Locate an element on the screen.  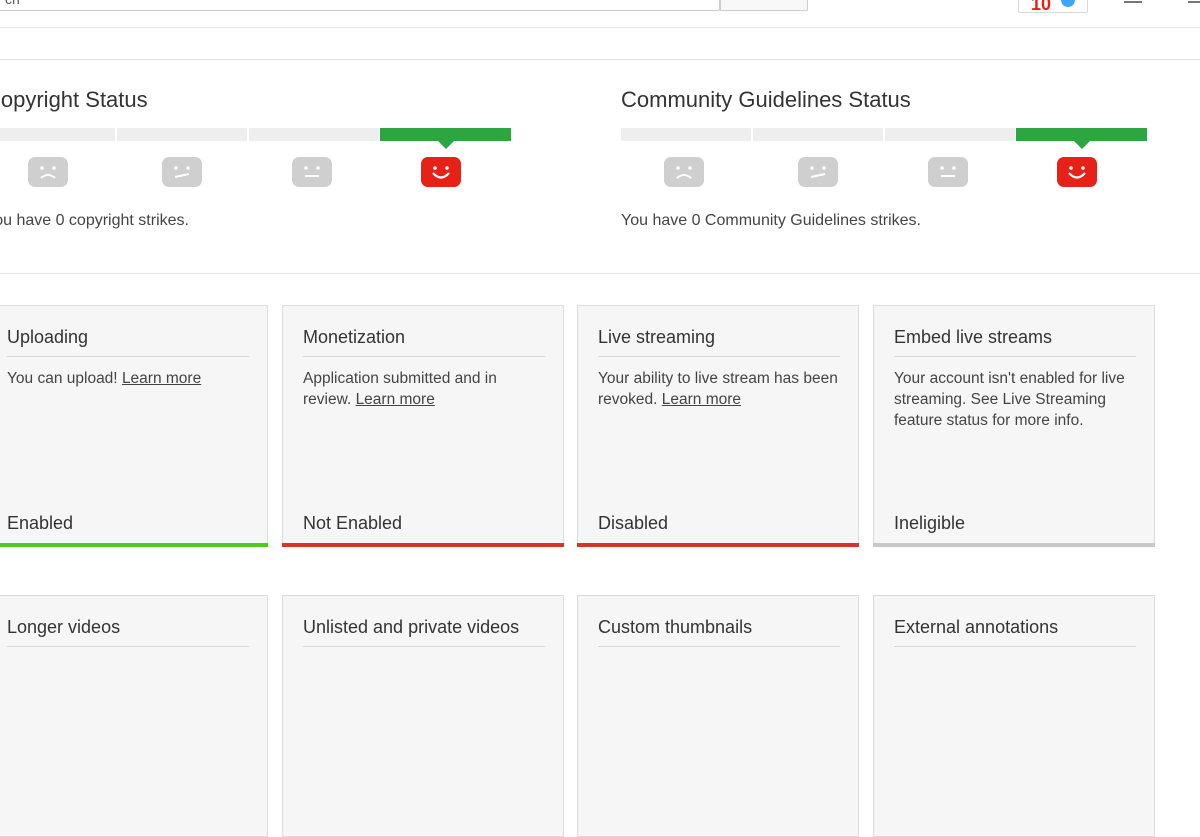
community-guidelines-status-text: You have 0 Community Guidelines strikes. is located at coordinates (771, 220).